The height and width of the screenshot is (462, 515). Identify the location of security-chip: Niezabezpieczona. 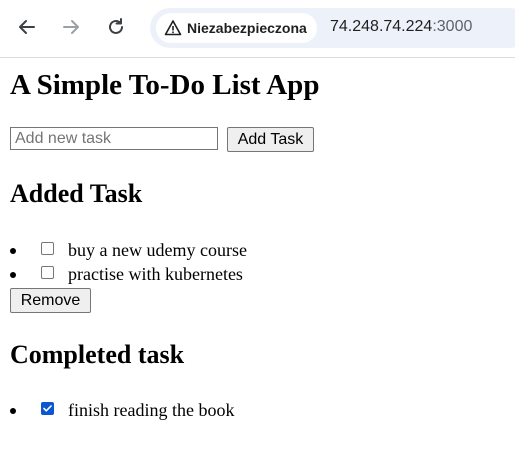
(236, 28).